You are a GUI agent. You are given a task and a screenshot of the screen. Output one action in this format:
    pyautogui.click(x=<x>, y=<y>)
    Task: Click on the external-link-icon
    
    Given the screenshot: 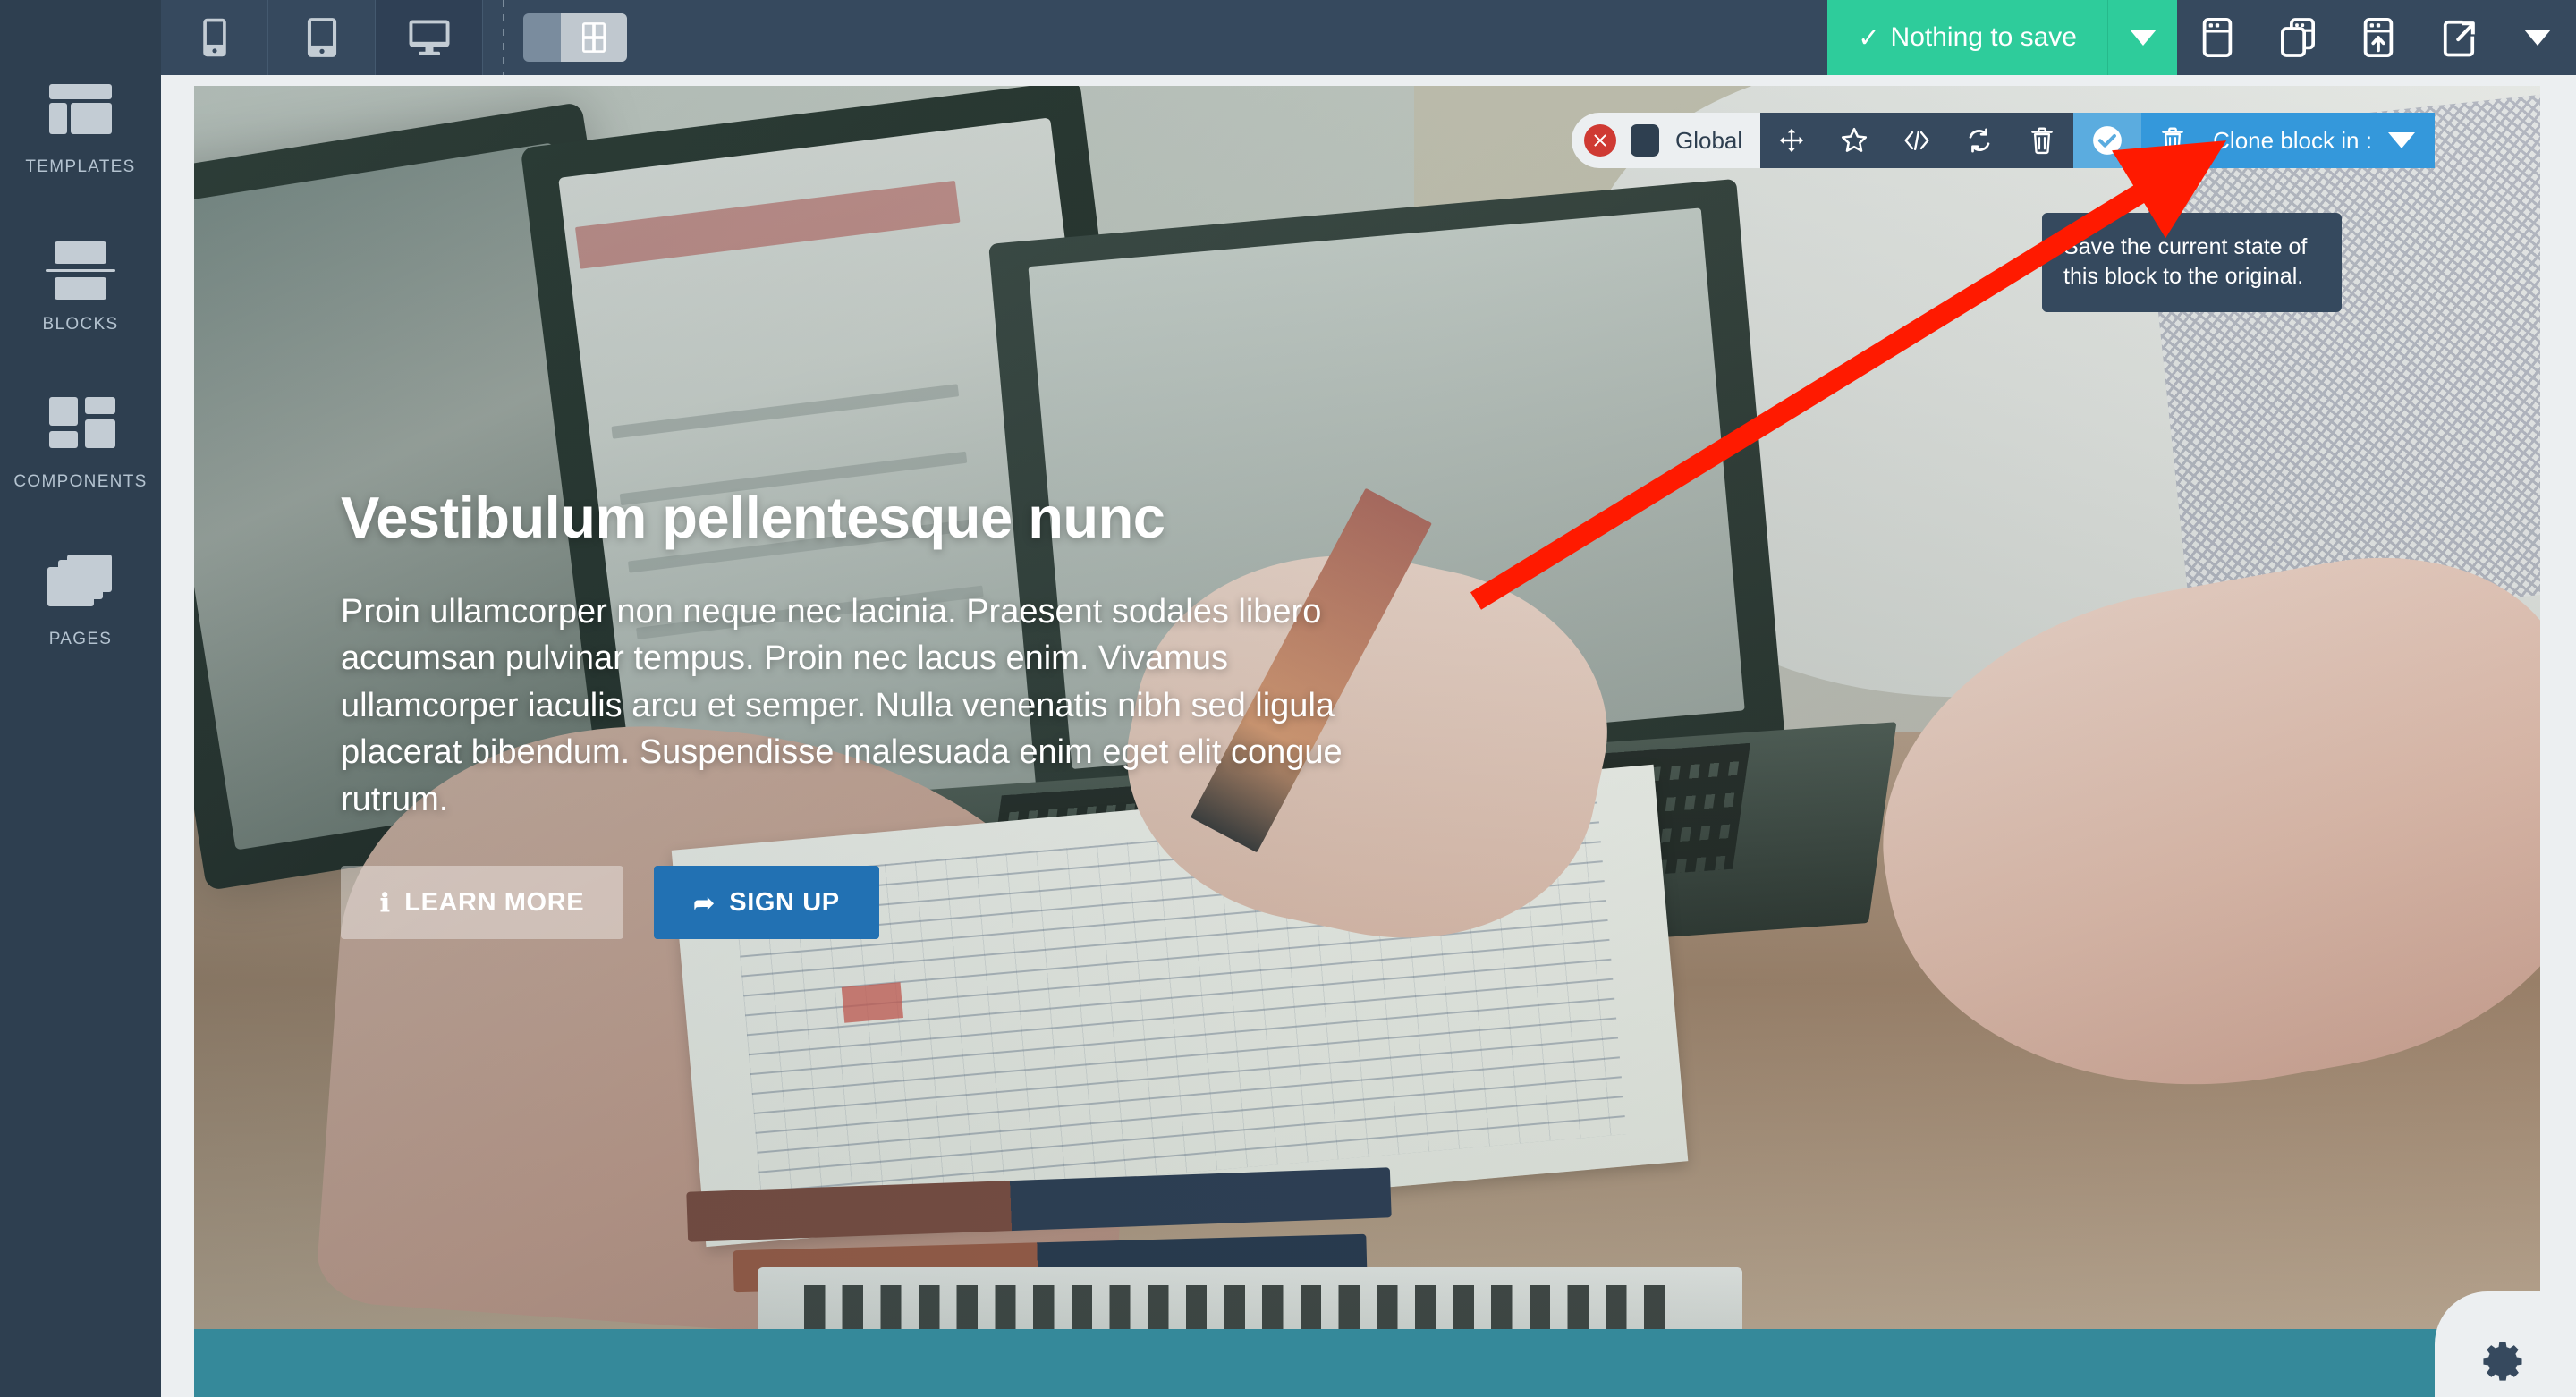 What is the action you would take?
    pyautogui.click(x=2459, y=39)
    